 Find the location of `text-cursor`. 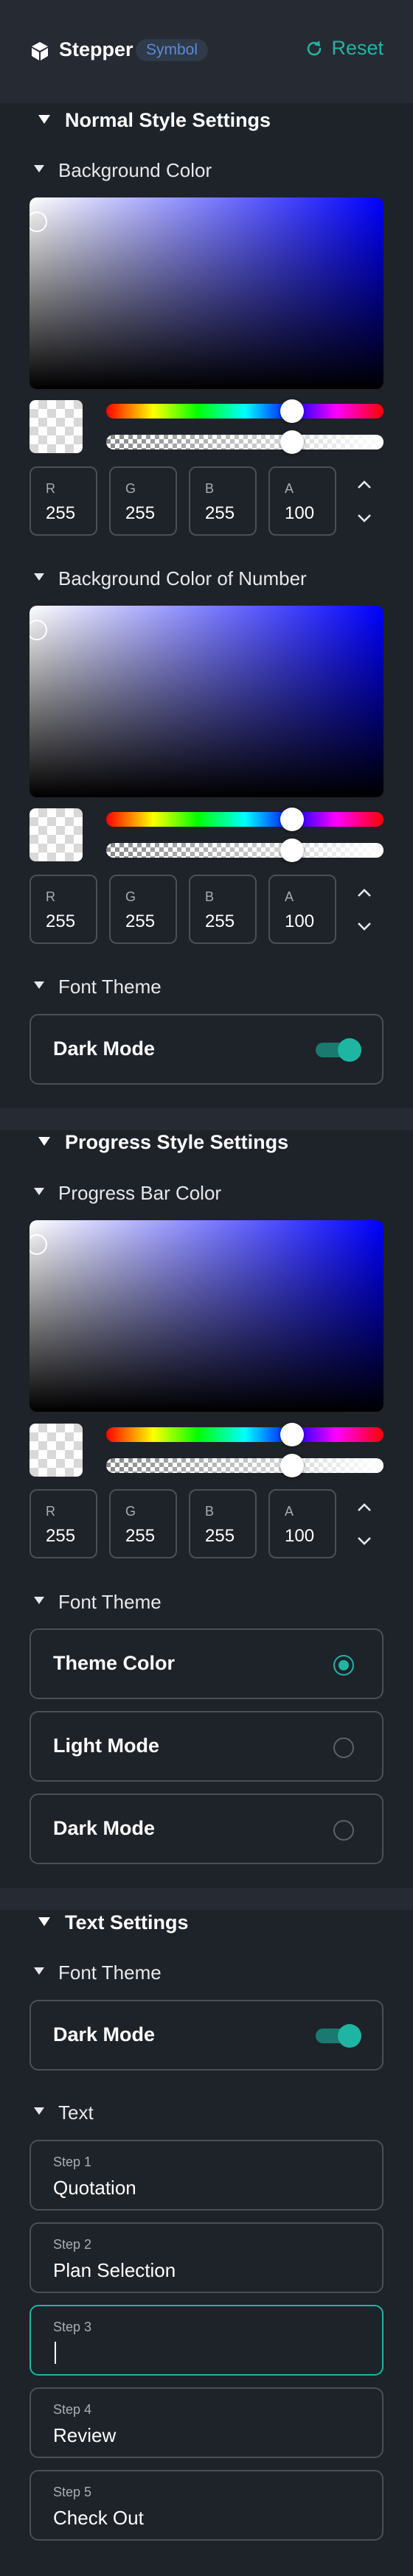

text-cursor is located at coordinates (55, 2353).